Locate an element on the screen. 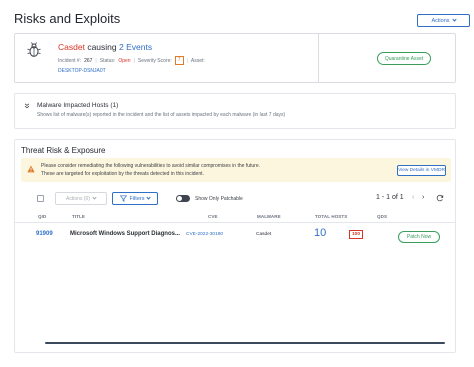 This screenshot has height=367, width=474. incident-headline: Casdet causing 2 Events is located at coordinates (105, 47).